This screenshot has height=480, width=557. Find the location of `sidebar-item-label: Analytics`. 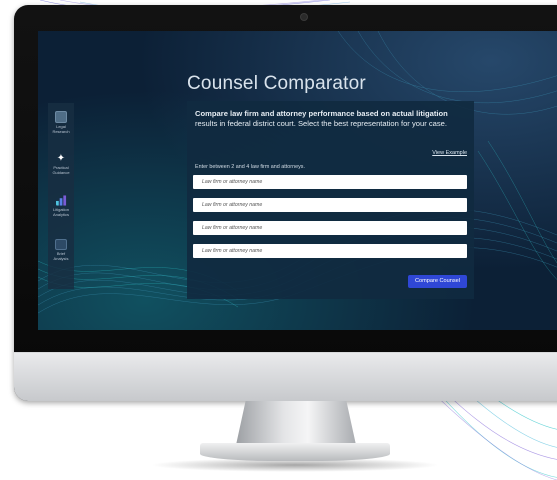

sidebar-item-label: Analytics is located at coordinates (60, 214).